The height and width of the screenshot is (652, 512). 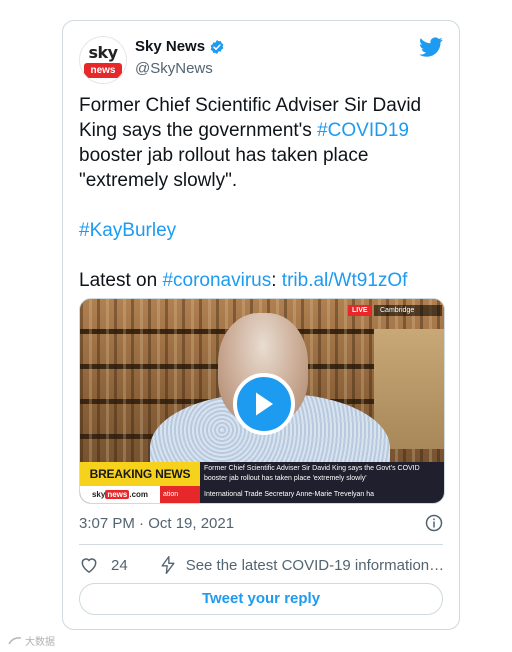 I want to click on breaking-news-label: BREAKING NEWS, so click(x=140, y=474).